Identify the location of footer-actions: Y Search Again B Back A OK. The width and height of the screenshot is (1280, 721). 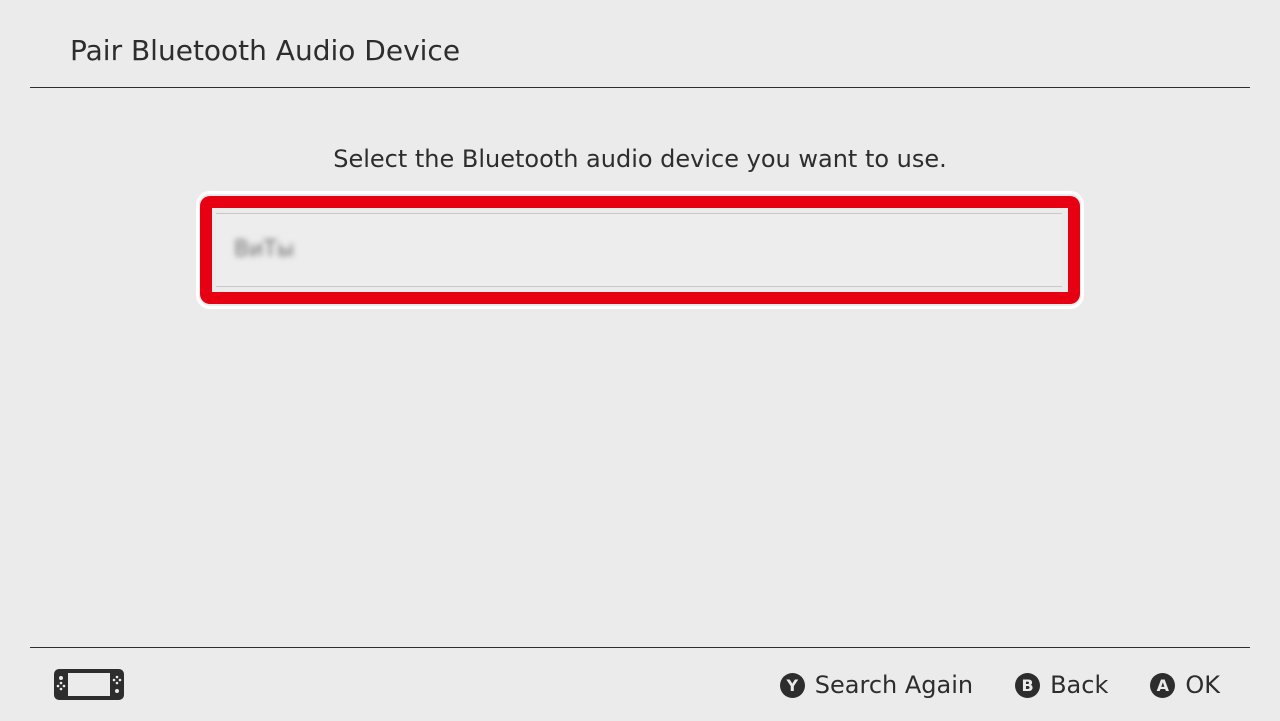
(999, 685).